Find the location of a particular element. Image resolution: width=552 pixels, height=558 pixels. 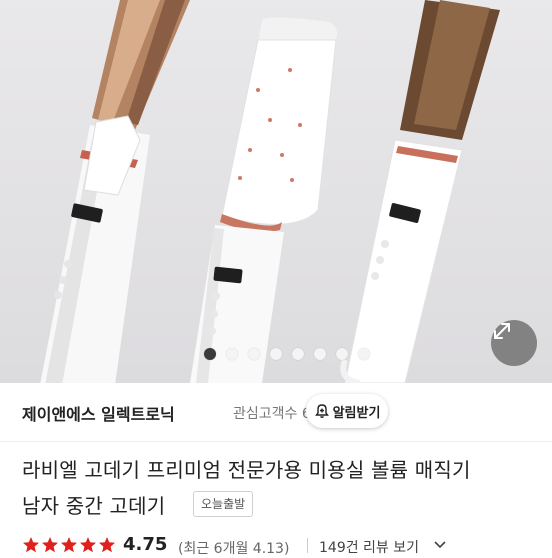

notify-label: 알림받기 is located at coordinates (356, 413).